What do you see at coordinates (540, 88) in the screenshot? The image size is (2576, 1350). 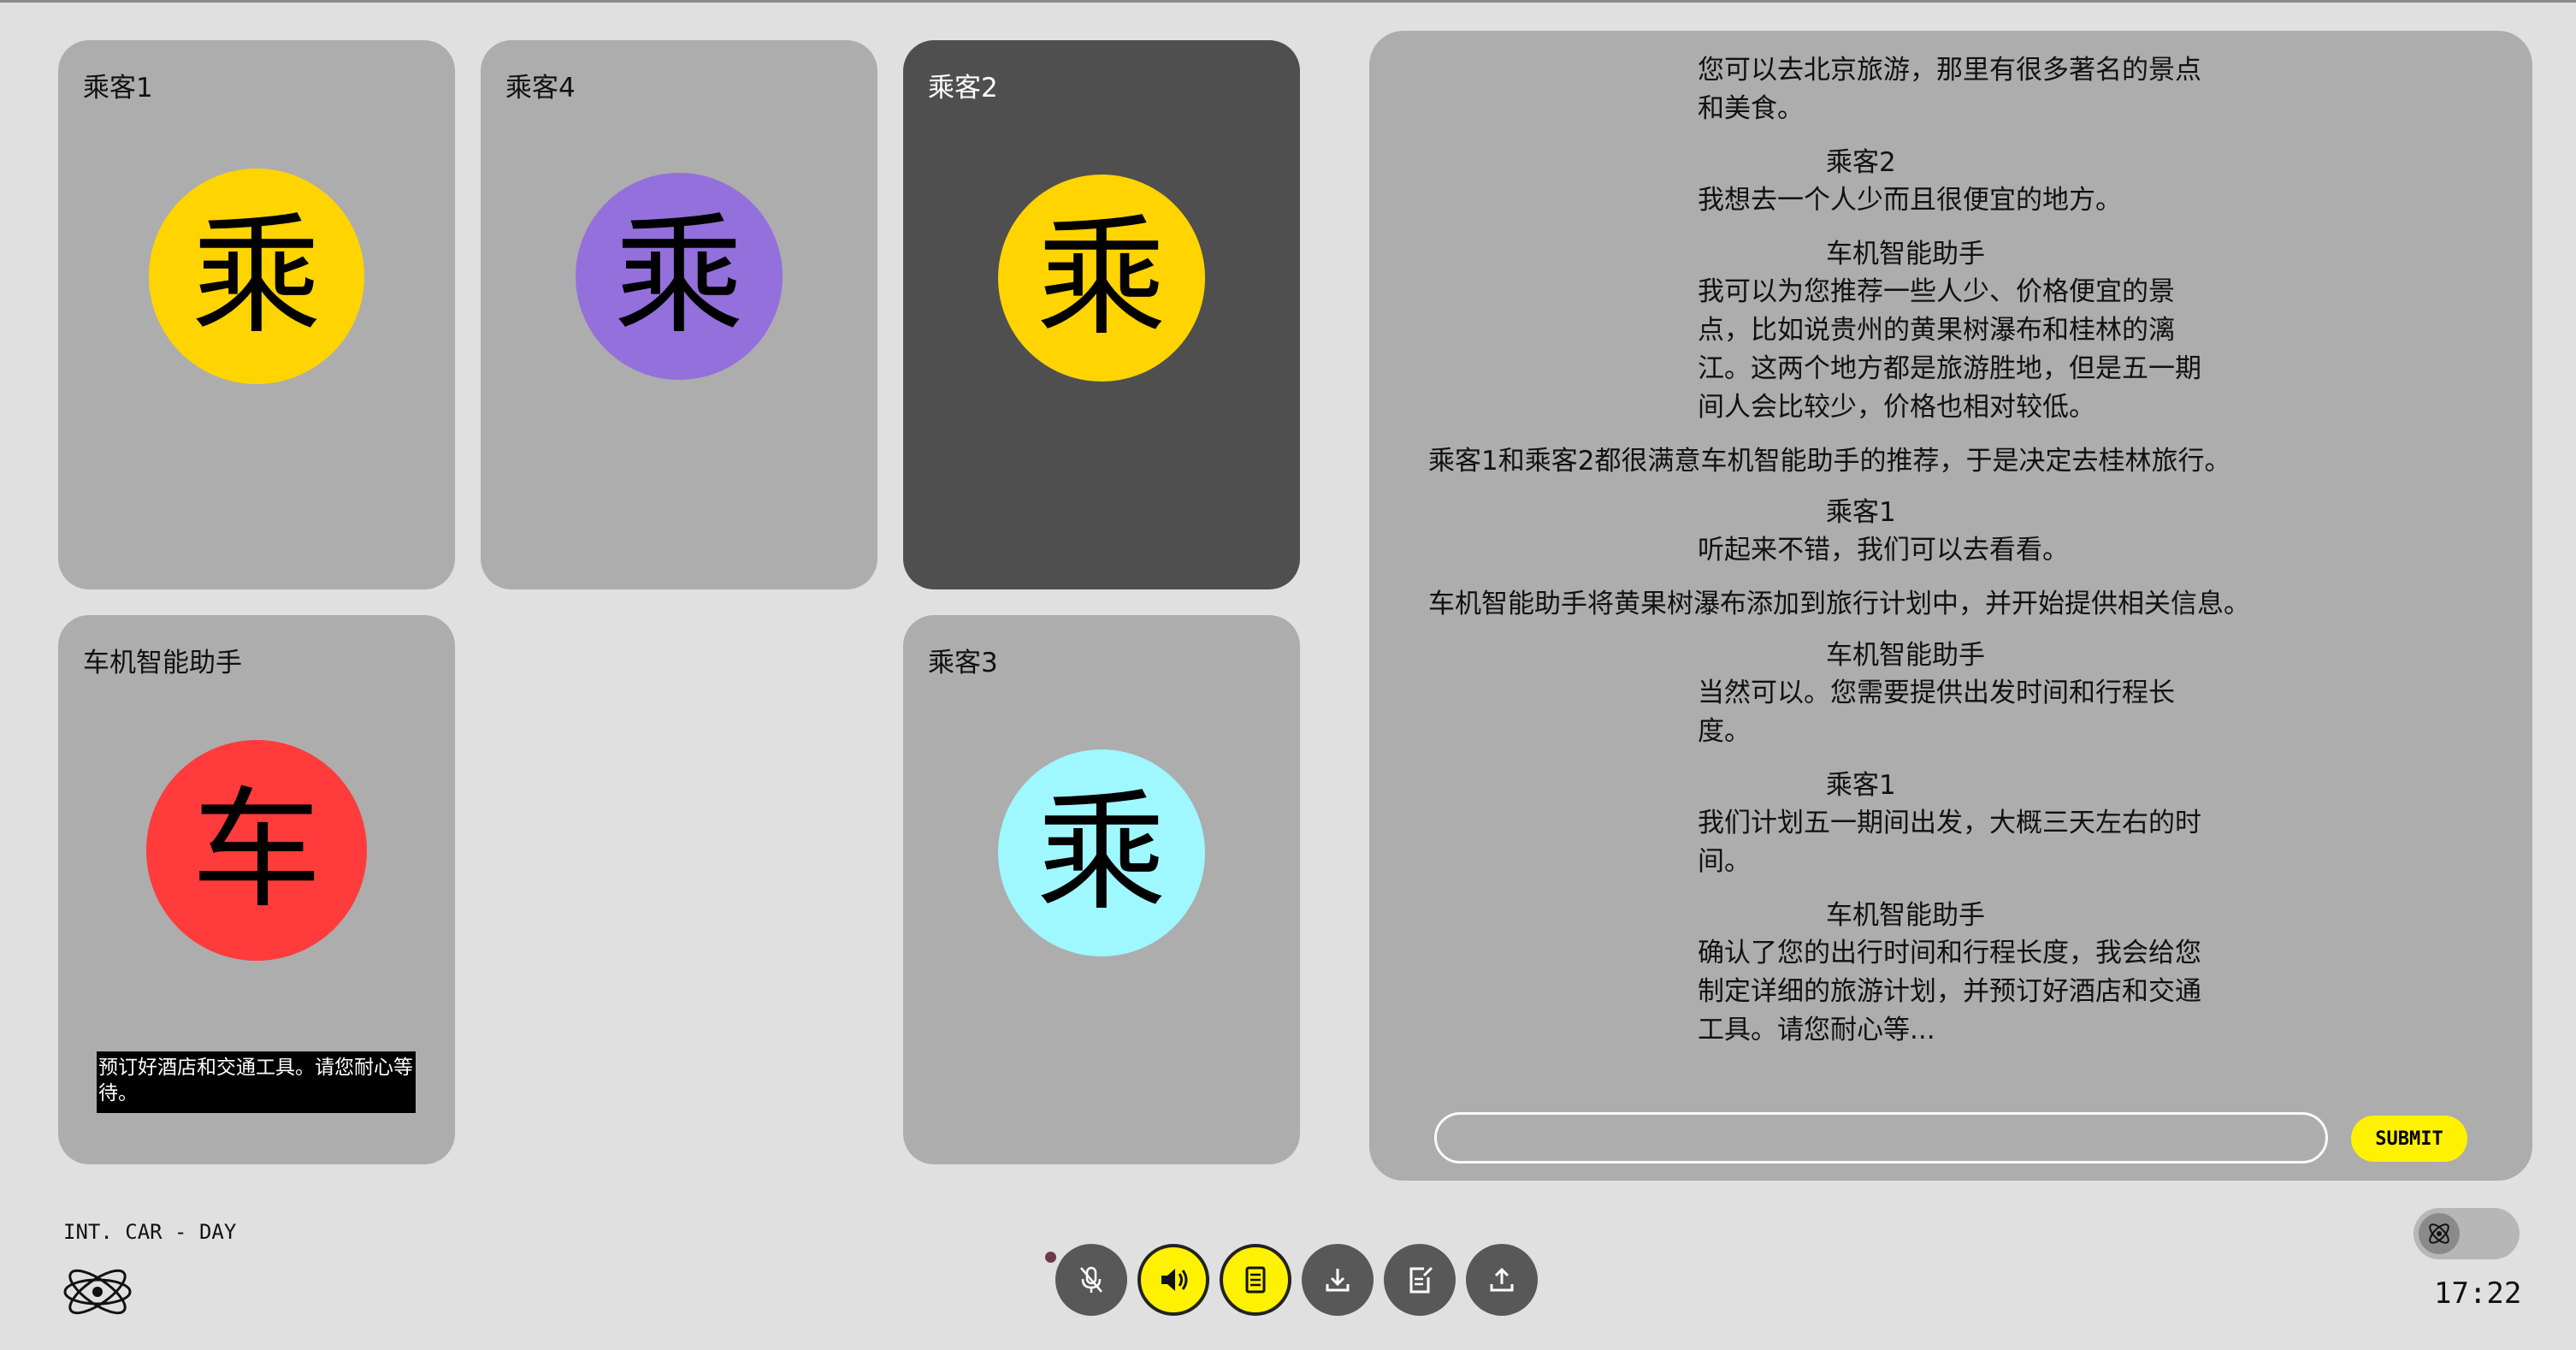 I see `participant-name: 乘客4` at bounding box center [540, 88].